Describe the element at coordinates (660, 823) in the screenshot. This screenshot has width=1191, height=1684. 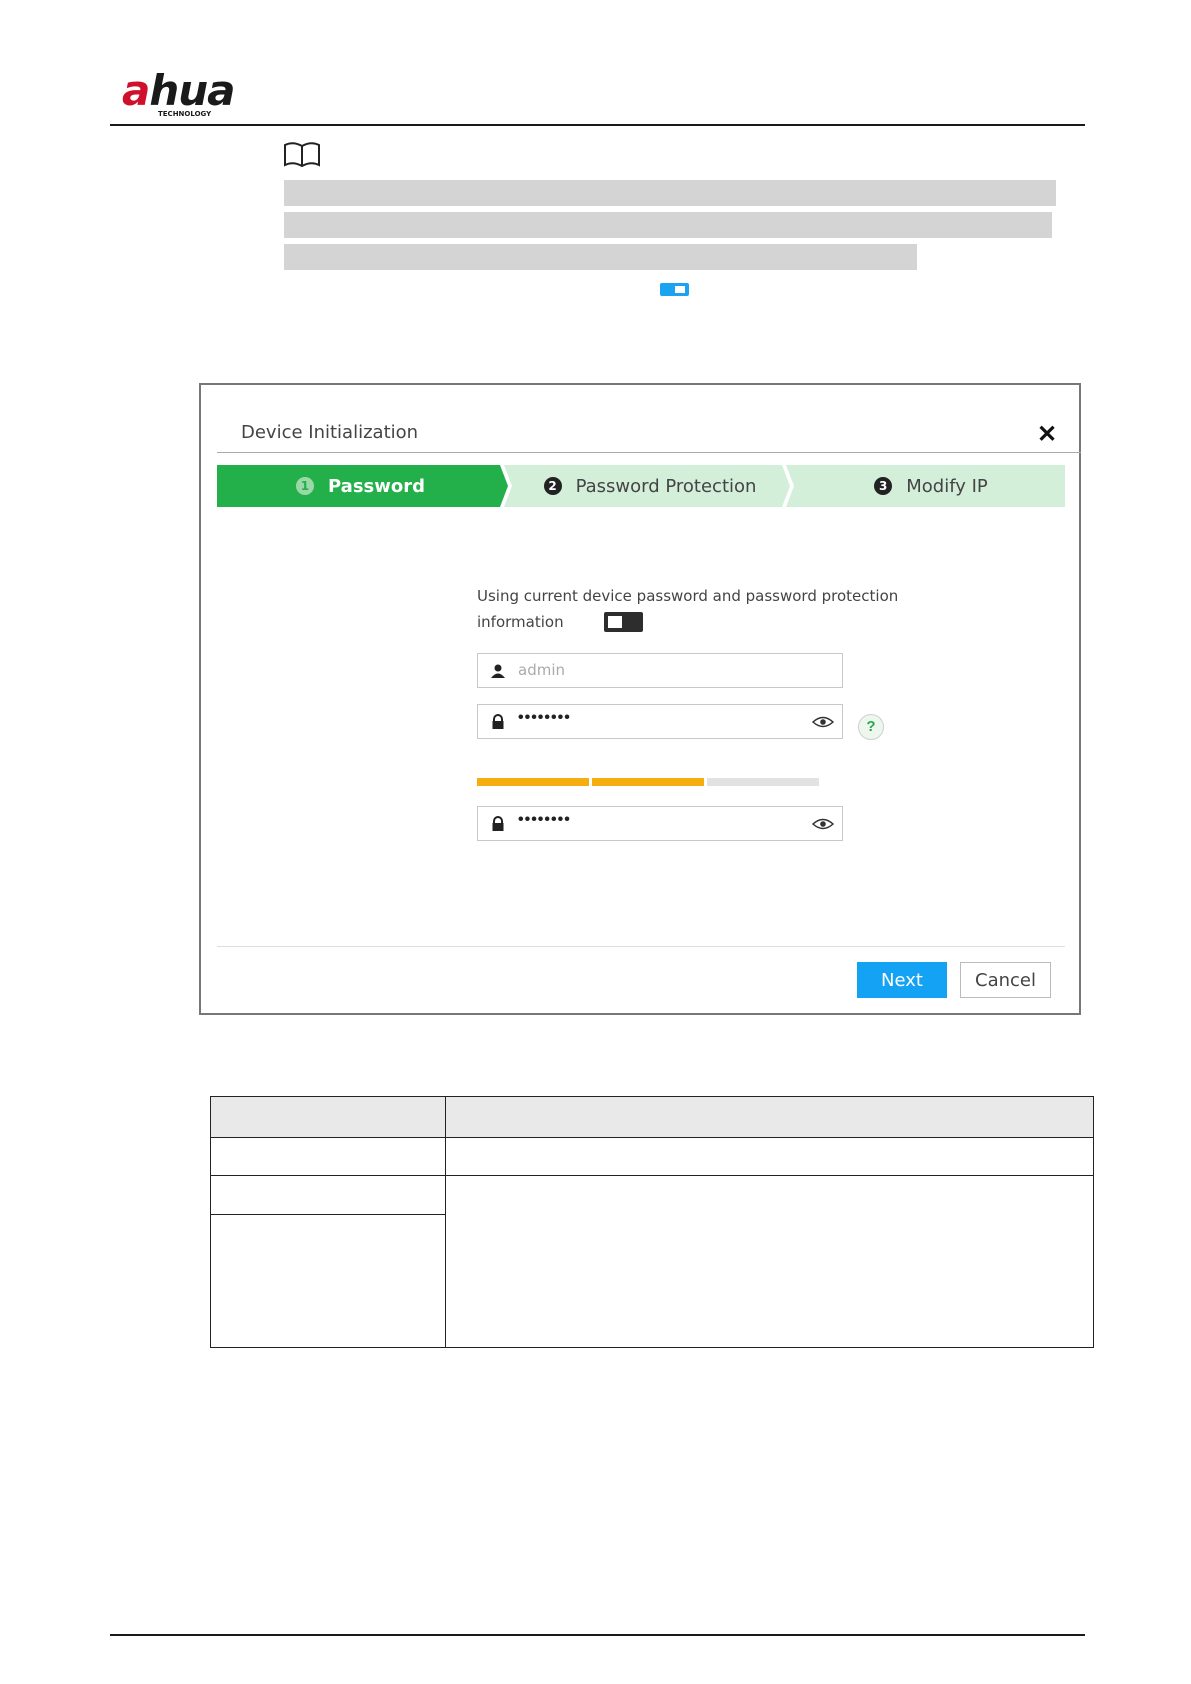
I see `confirm-password-field: ••••••••` at that location.